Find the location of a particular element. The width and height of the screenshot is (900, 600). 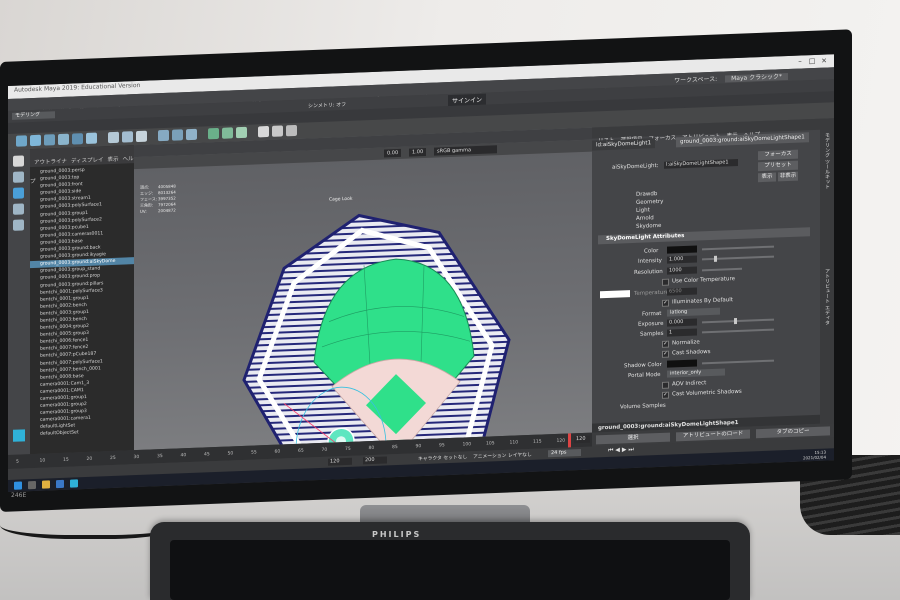

viewport-field-1: 0.00 is located at coordinates (393, 153).